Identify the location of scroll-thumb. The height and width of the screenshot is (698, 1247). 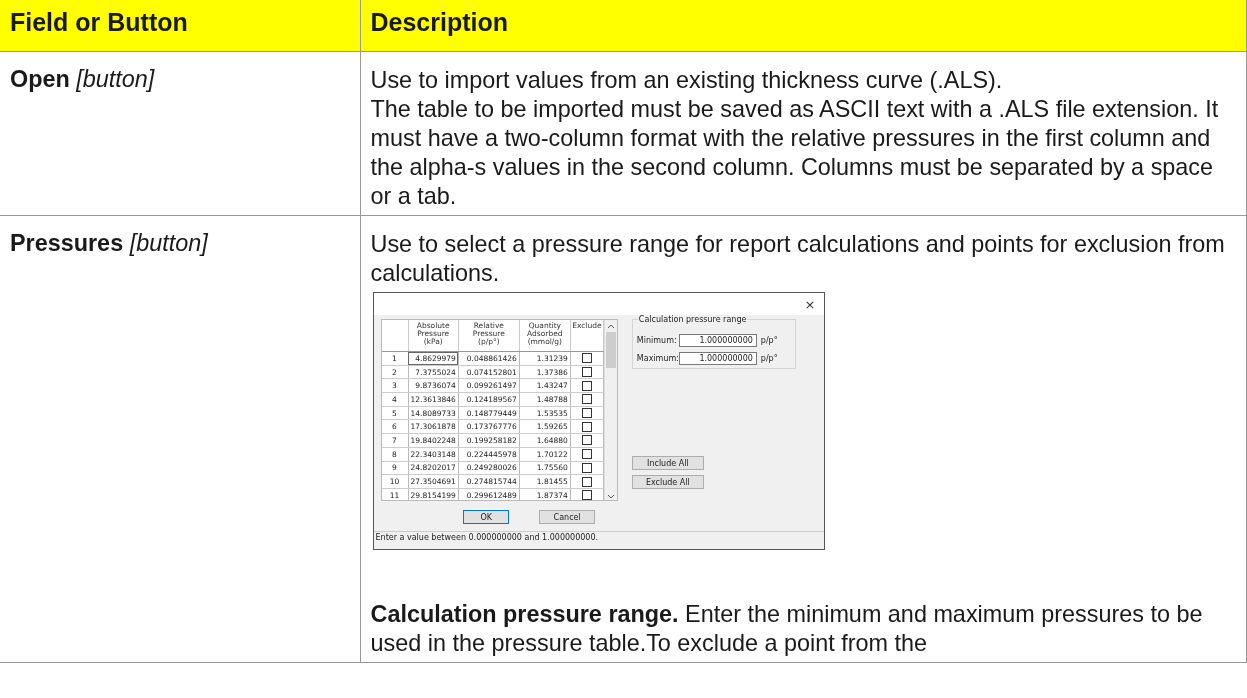
(610, 350).